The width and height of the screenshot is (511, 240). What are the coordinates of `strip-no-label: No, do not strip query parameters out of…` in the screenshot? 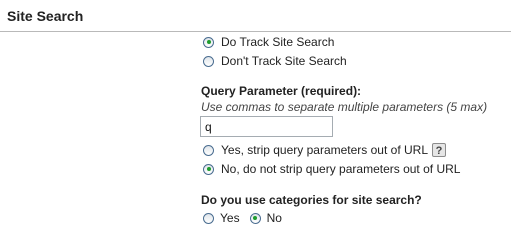 It's located at (341, 169).